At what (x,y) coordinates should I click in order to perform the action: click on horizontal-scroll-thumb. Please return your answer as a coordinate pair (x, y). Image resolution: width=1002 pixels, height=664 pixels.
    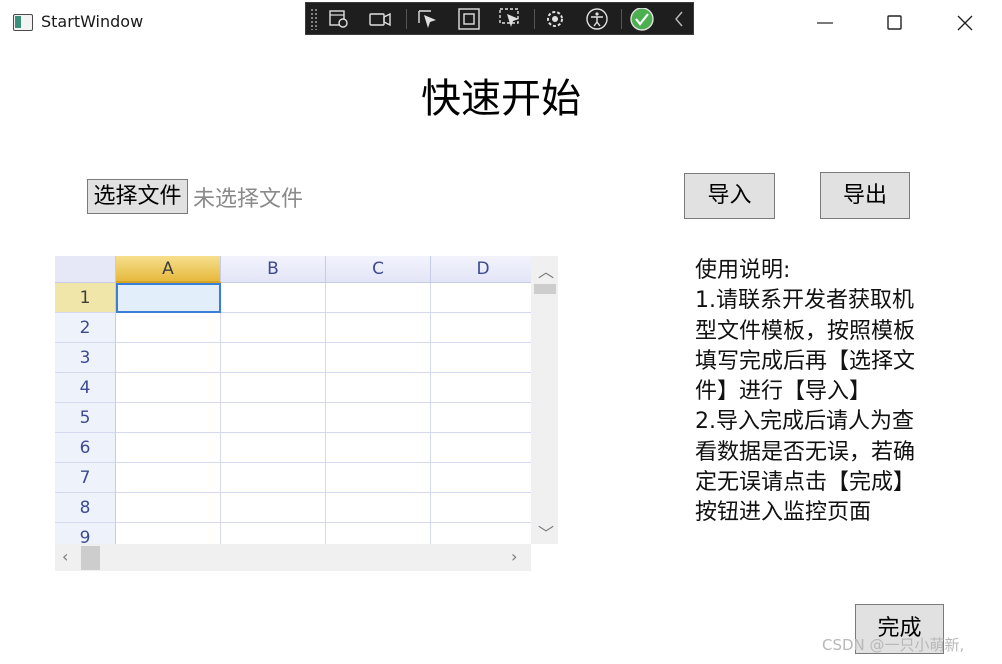
    Looking at the image, I should click on (90, 558).